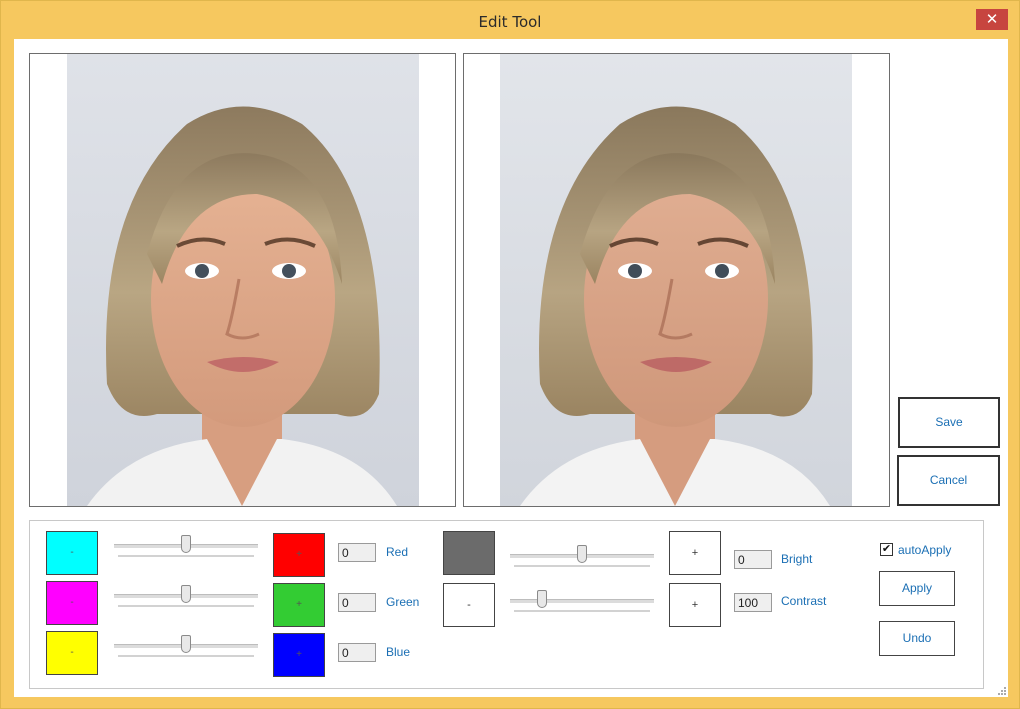 This screenshot has width=1020, height=709. What do you see at coordinates (948, 480) in the screenshot?
I see `cancel-button: Cancel` at bounding box center [948, 480].